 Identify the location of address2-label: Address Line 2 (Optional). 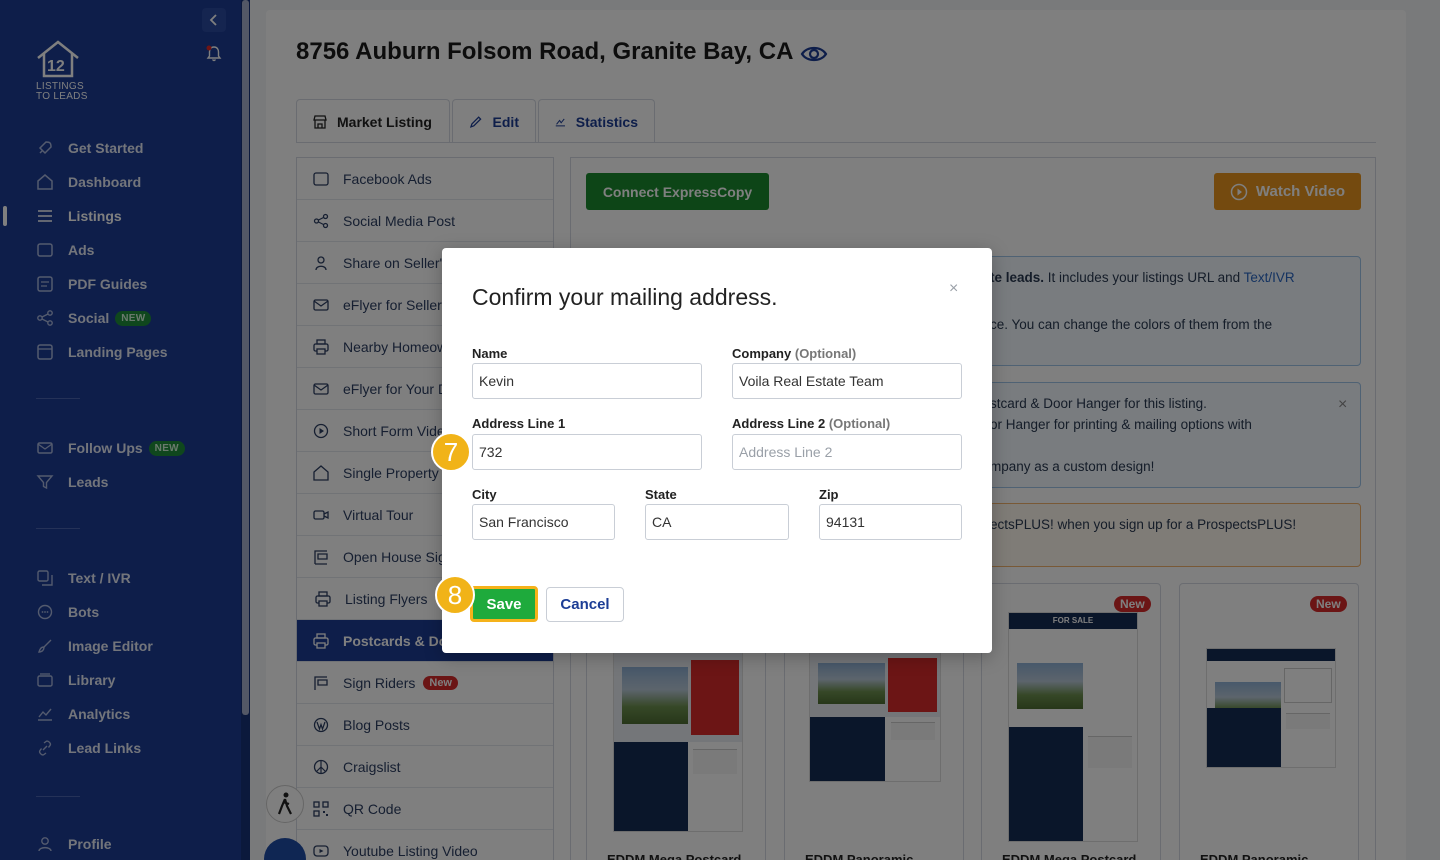
(811, 423).